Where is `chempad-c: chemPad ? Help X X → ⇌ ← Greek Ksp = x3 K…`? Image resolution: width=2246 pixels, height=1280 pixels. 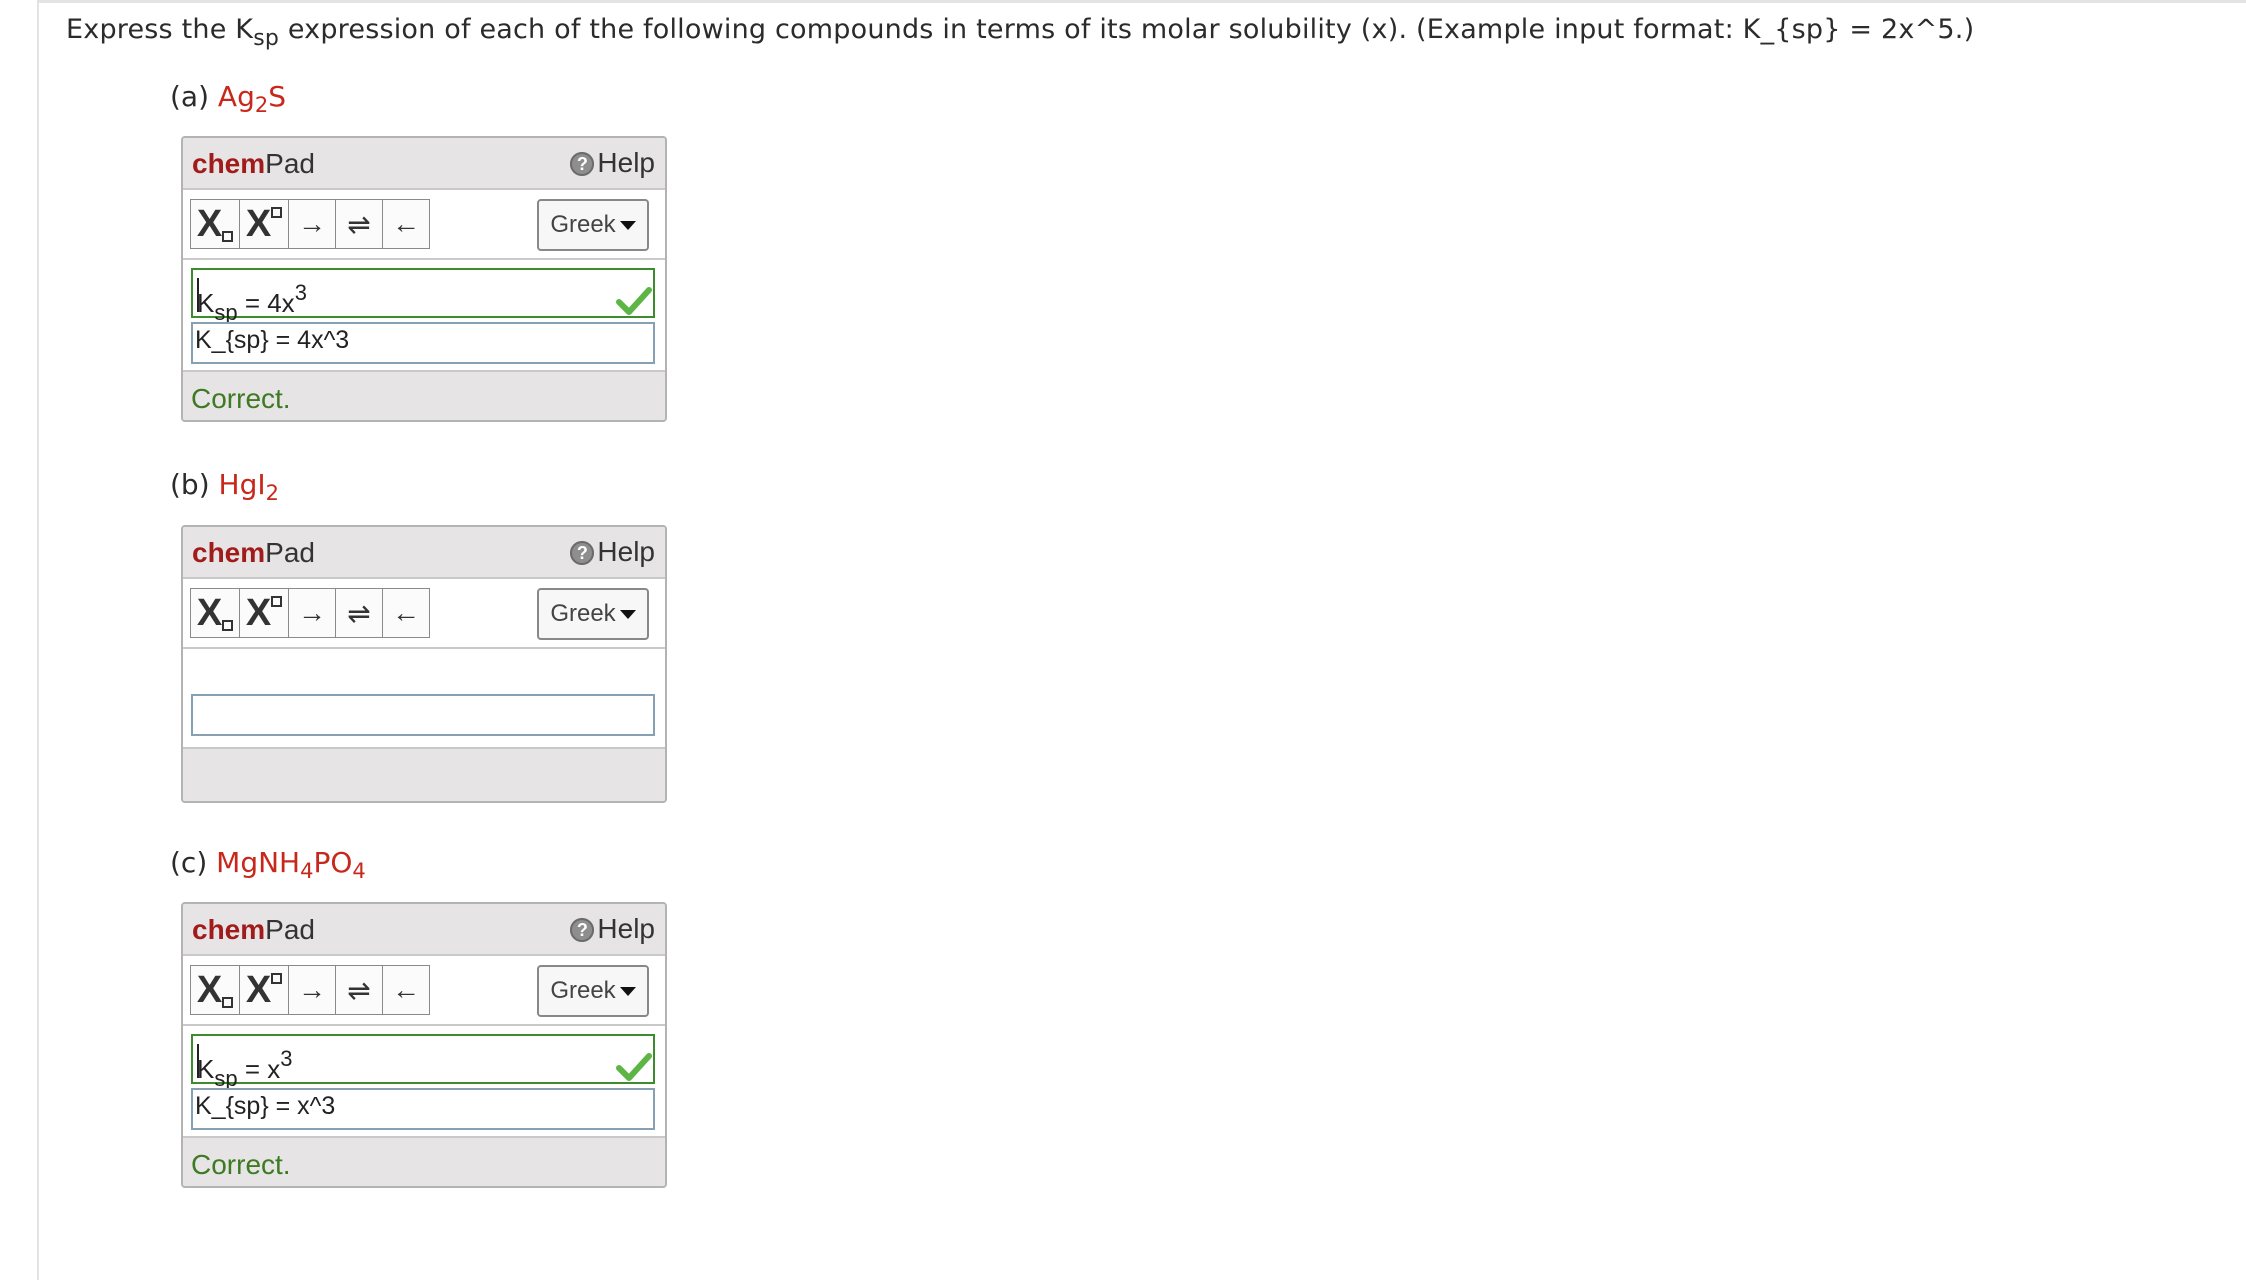
chempad-c: chemPad ? Help X X → ⇌ ← Greek Ksp = x3 K… is located at coordinates (424, 1045).